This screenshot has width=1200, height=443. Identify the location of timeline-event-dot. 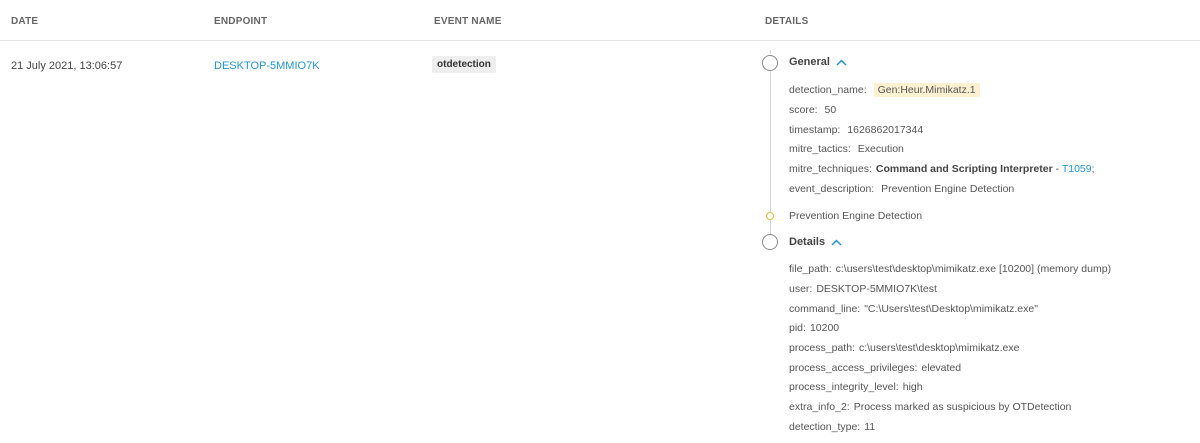
(770, 216).